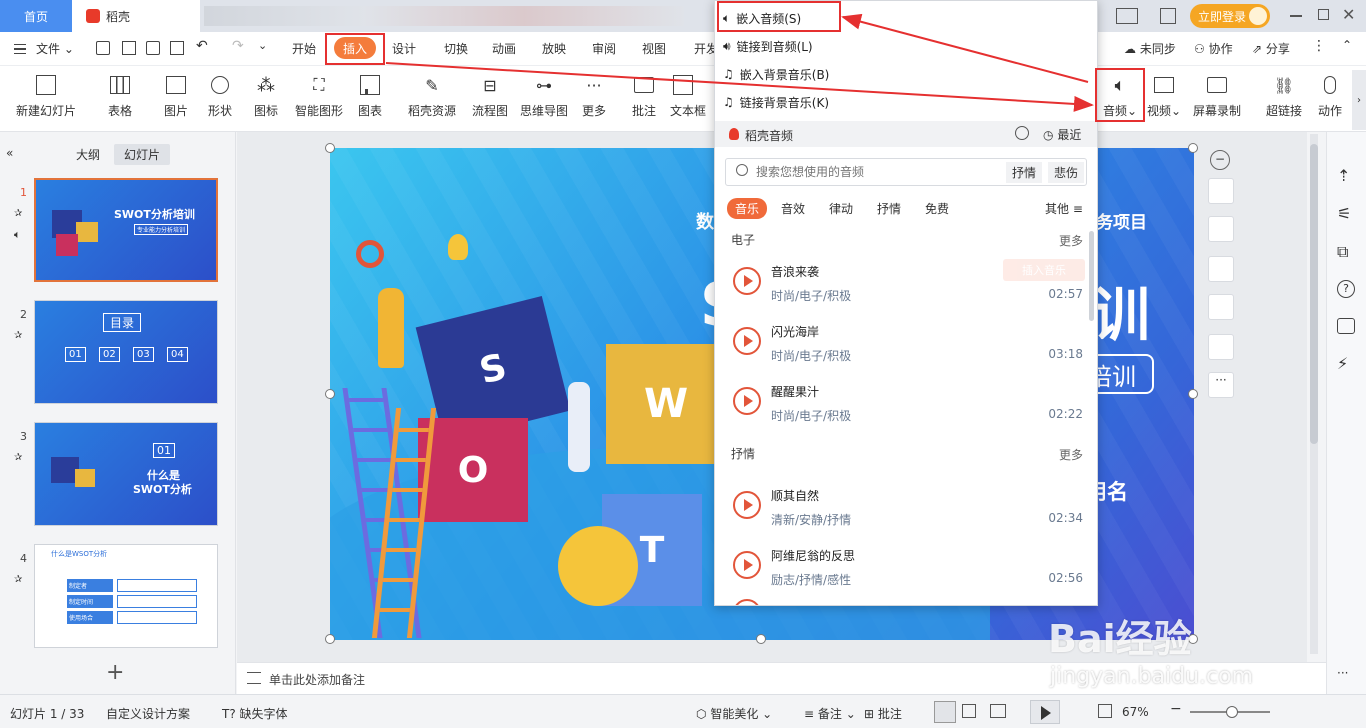  What do you see at coordinates (883, 713) in the screenshot?
I see `comments-toggle: ⊞ 批注` at bounding box center [883, 713].